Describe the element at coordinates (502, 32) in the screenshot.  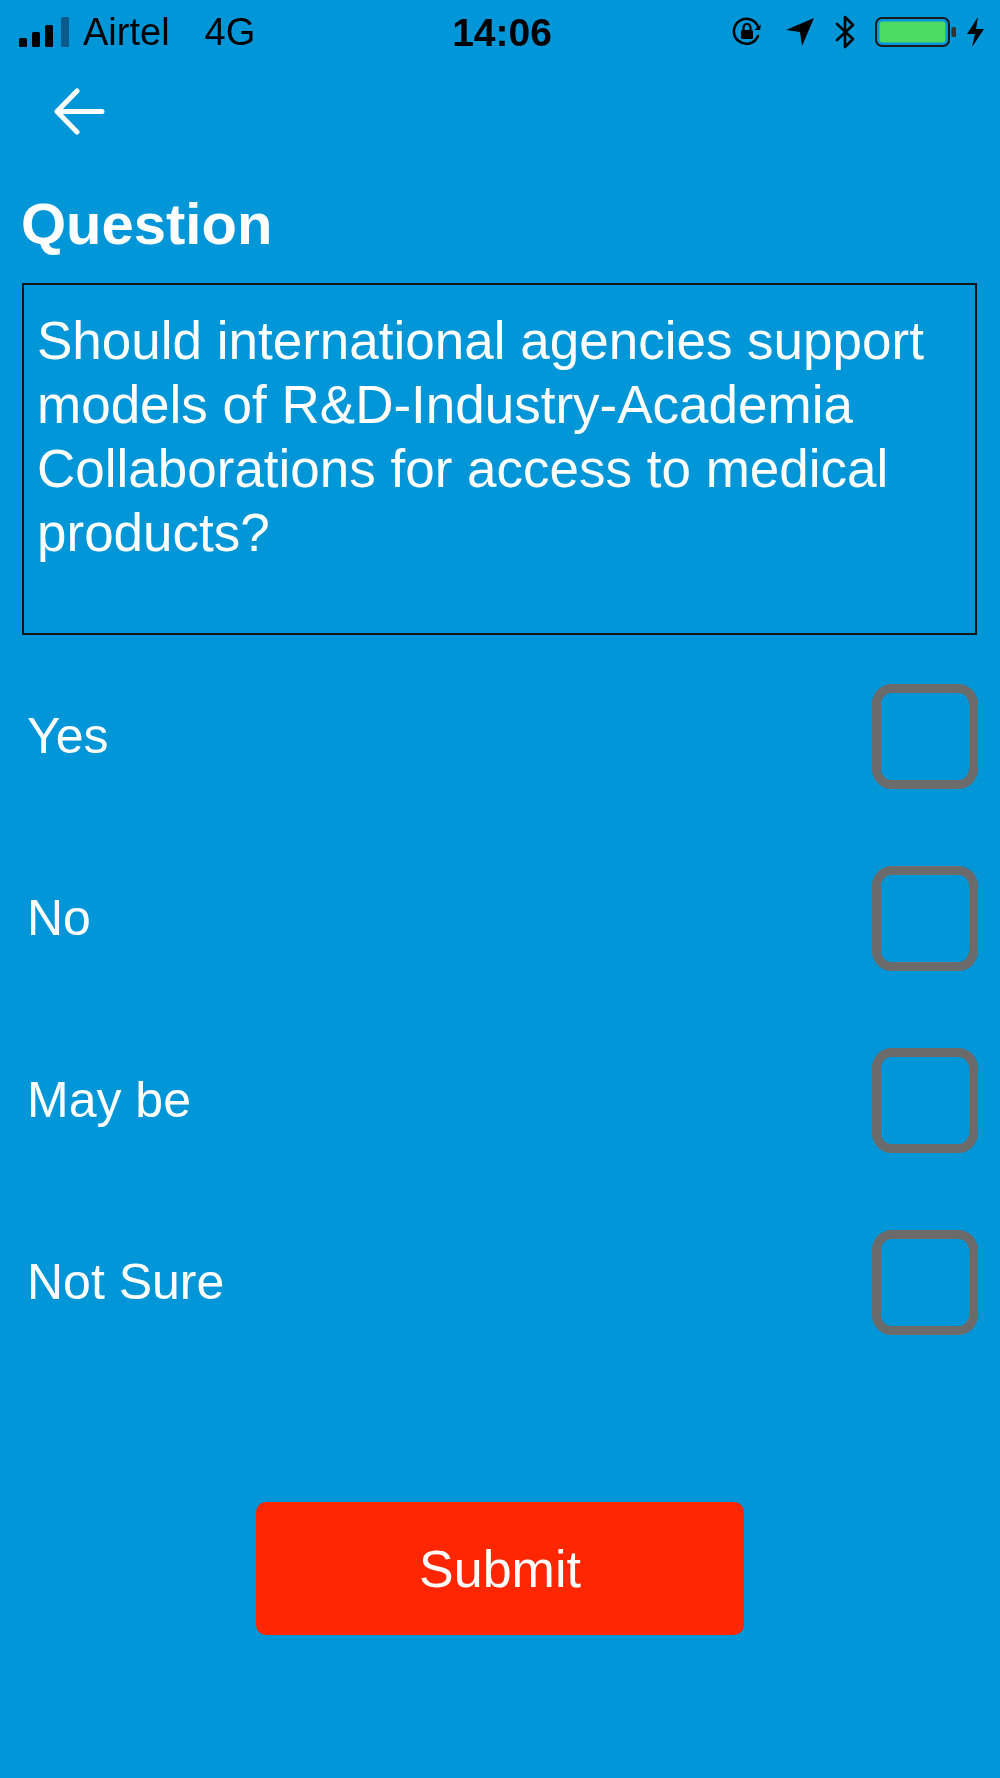
I see `status-time: 14:06` at that location.